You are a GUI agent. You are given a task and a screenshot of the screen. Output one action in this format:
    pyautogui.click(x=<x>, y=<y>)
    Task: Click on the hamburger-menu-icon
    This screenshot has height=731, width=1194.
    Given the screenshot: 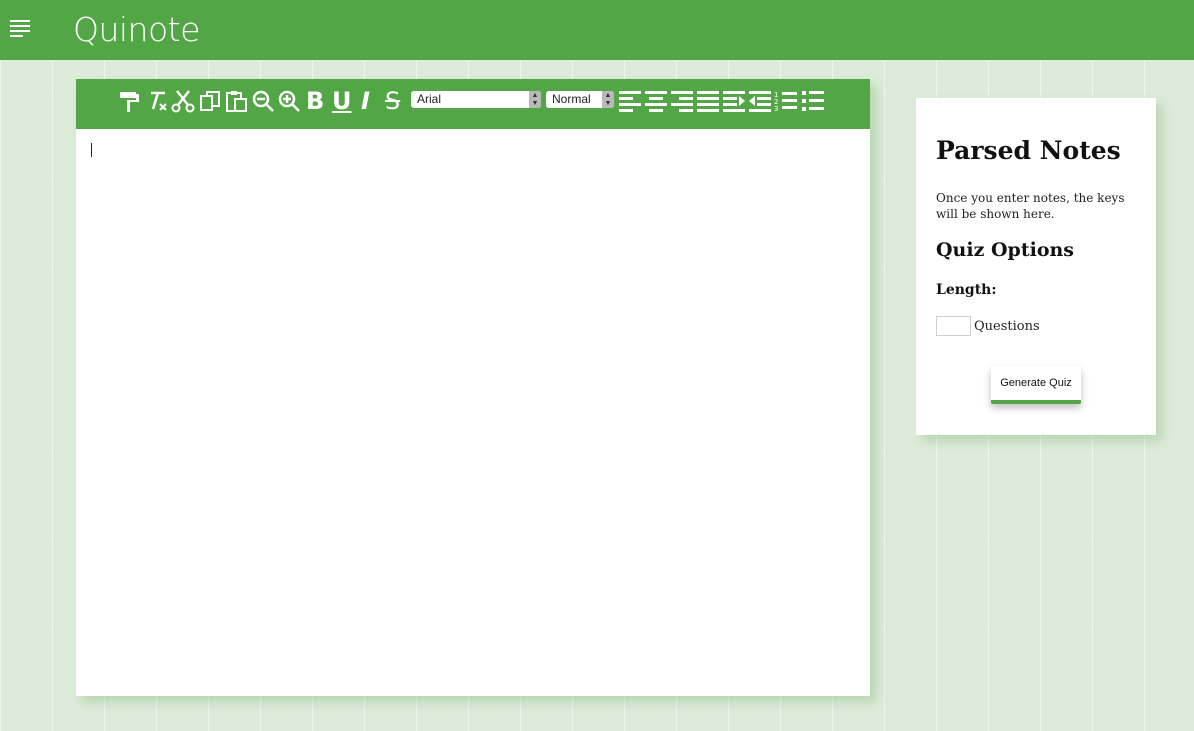 What is the action you would take?
    pyautogui.click(x=21, y=29)
    